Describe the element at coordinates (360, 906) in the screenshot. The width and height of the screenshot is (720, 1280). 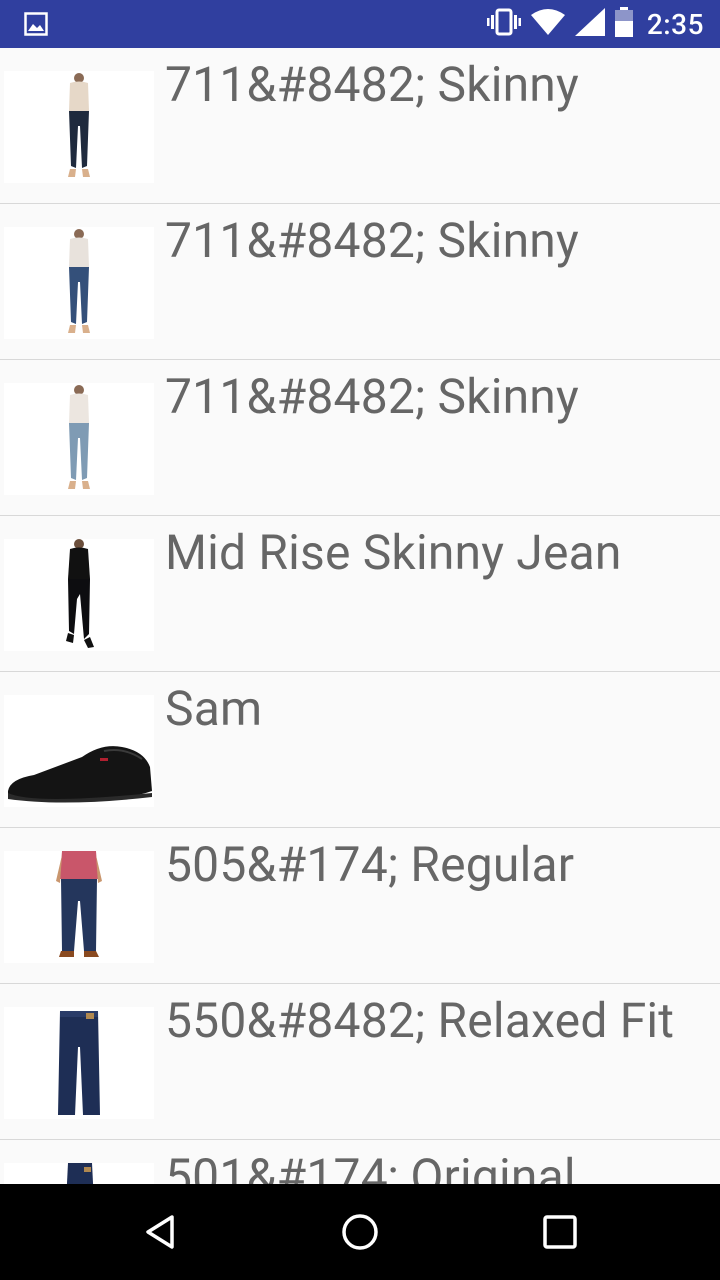
I see `product-row: 505&#174; Regular` at that location.